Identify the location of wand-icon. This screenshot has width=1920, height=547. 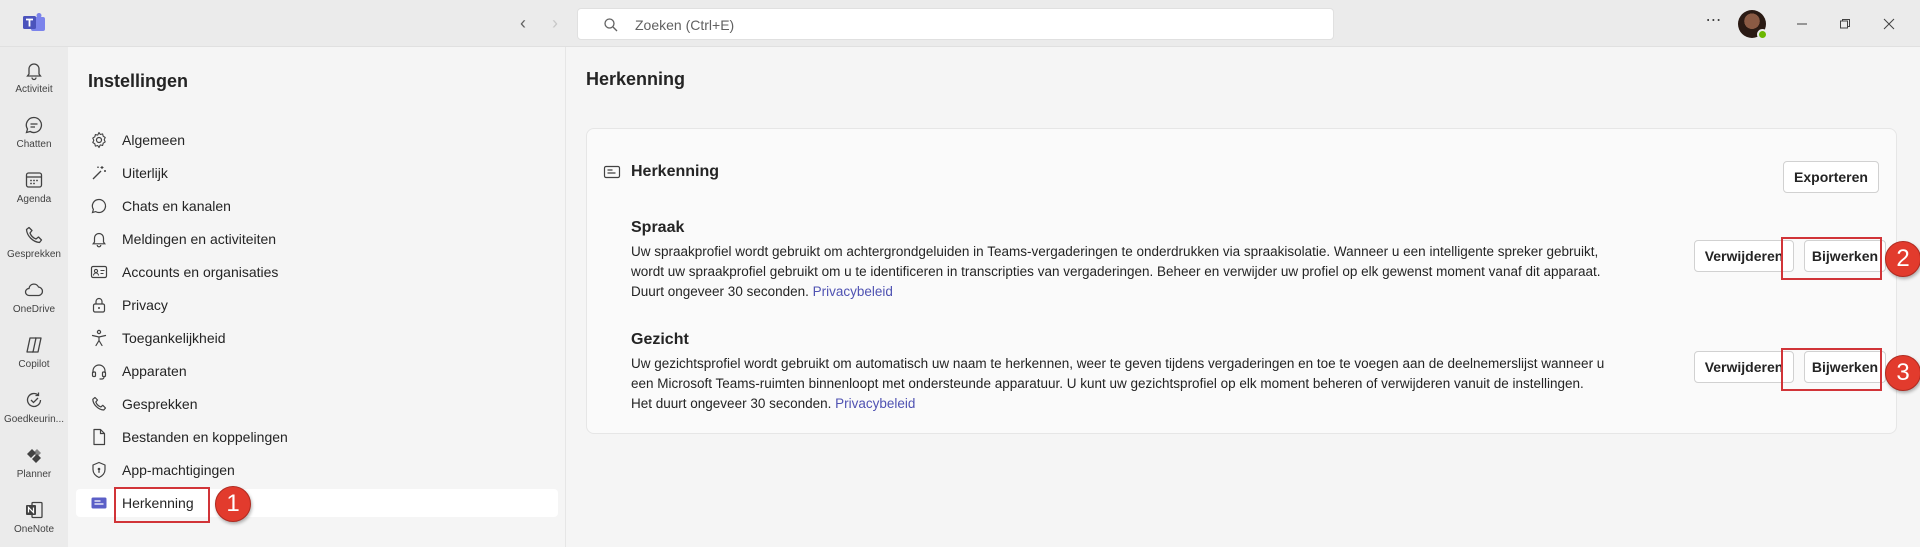
(99, 173).